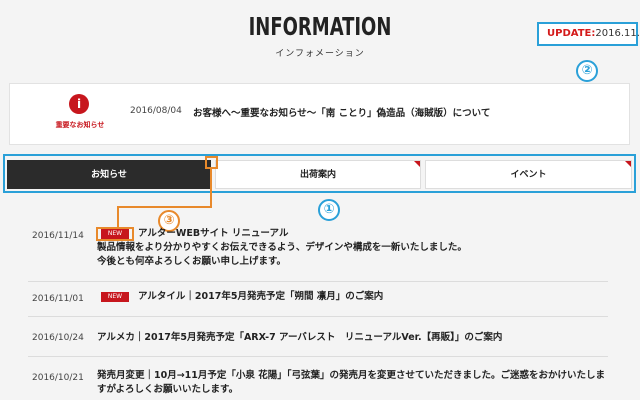 This screenshot has height=400, width=640. I want to click on update-label: UPDATE:, so click(571, 33).